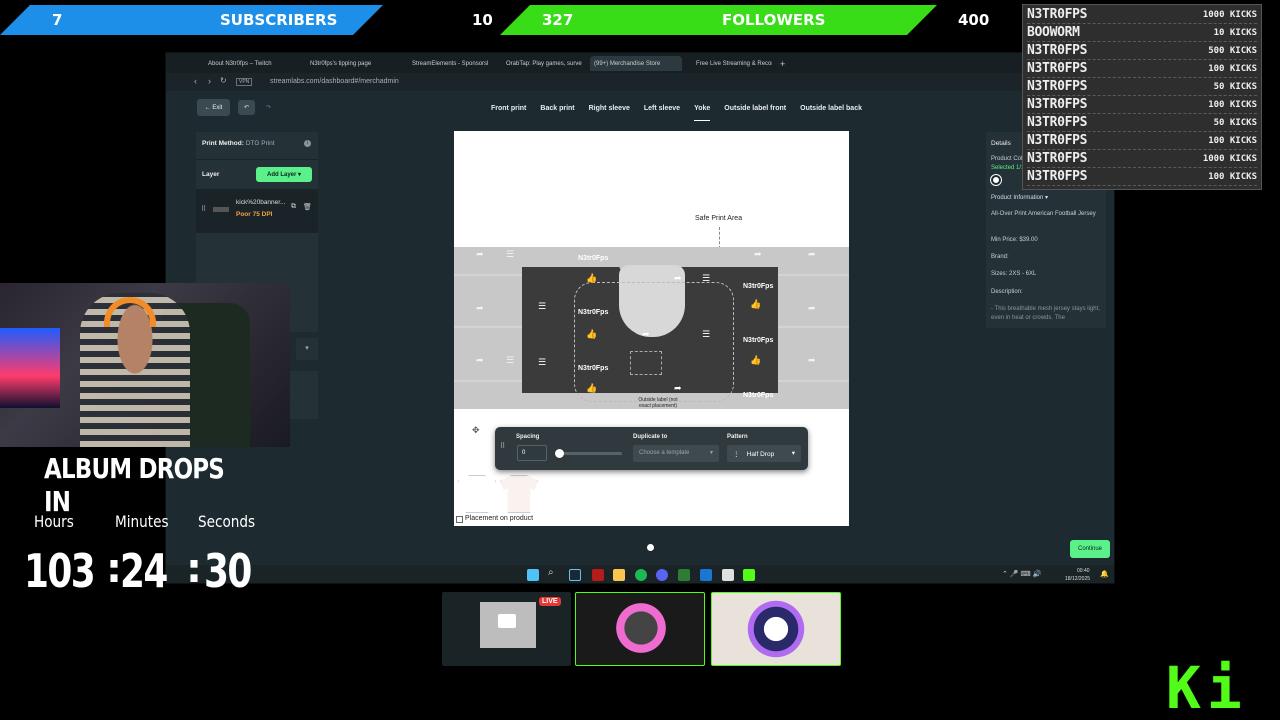 Image resolution: width=1280 pixels, height=720 pixels. I want to click on tab-outside-label-front: Outside label front, so click(755, 113).